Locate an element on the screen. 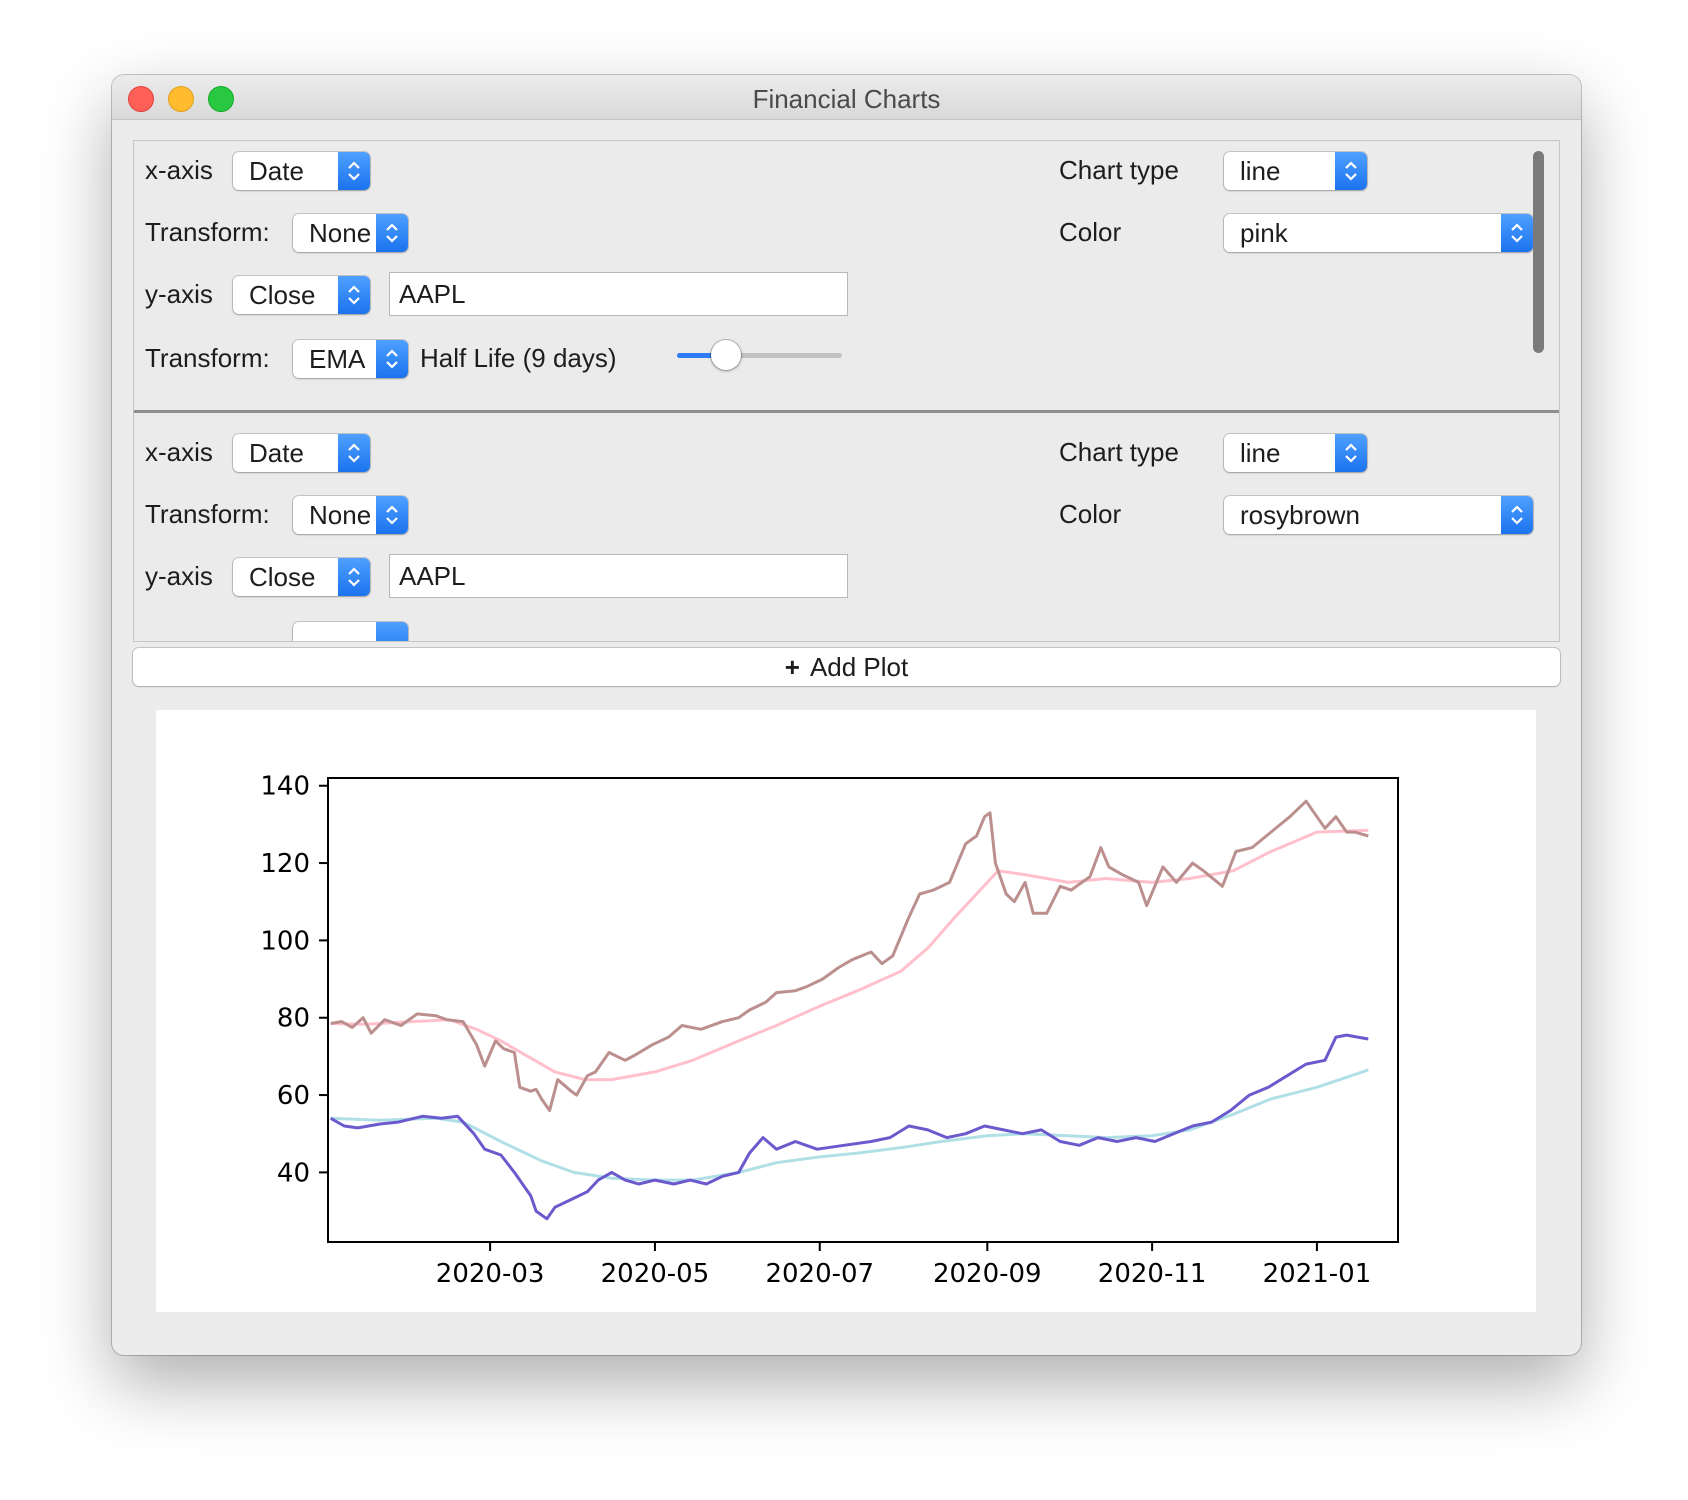 The height and width of the screenshot is (1500, 1688). y-transform-label: Transform: is located at coordinates (207, 358).